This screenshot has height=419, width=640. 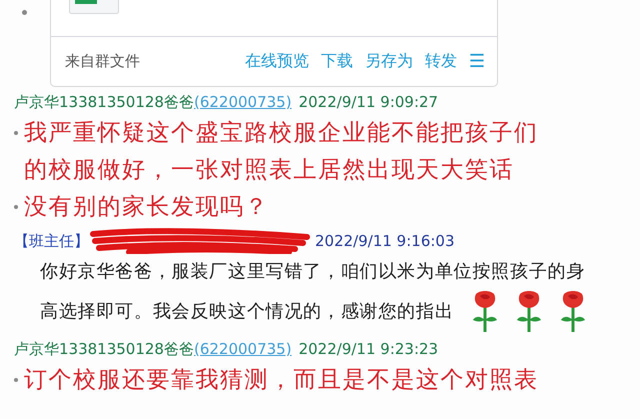 What do you see at coordinates (313, 272) in the screenshot?
I see `message-text: 你好京华爸爸，服装厂这里写错了，咱们以米为单位按照孩子的身` at bounding box center [313, 272].